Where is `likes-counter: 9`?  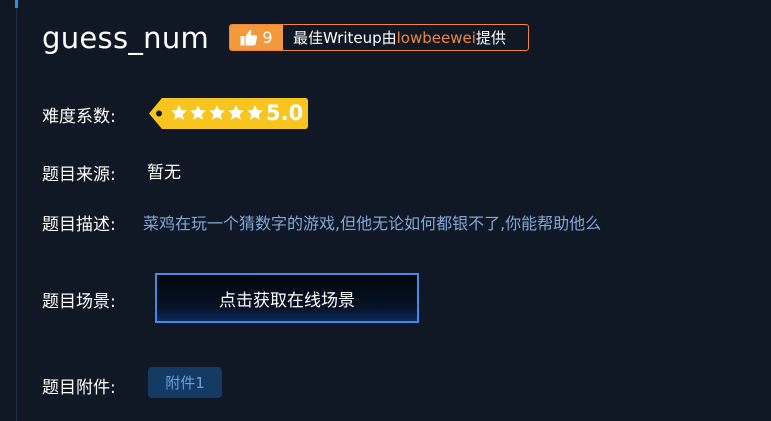
likes-counter: 9 is located at coordinates (256, 37).